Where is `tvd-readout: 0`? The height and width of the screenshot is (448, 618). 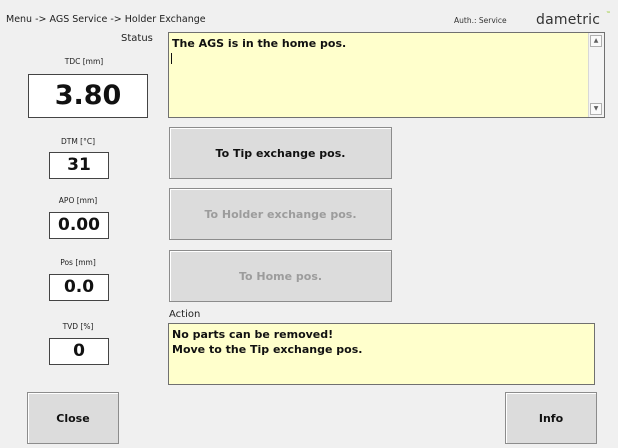 tvd-readout: 0 is located at coordinates (79, 351).